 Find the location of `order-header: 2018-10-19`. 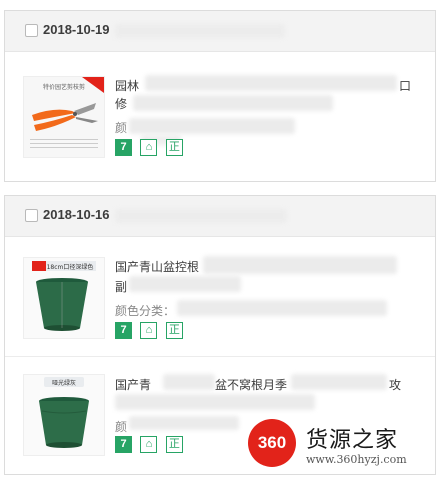

order-header: 2018-10-19 is located at coordinates (220, 31).